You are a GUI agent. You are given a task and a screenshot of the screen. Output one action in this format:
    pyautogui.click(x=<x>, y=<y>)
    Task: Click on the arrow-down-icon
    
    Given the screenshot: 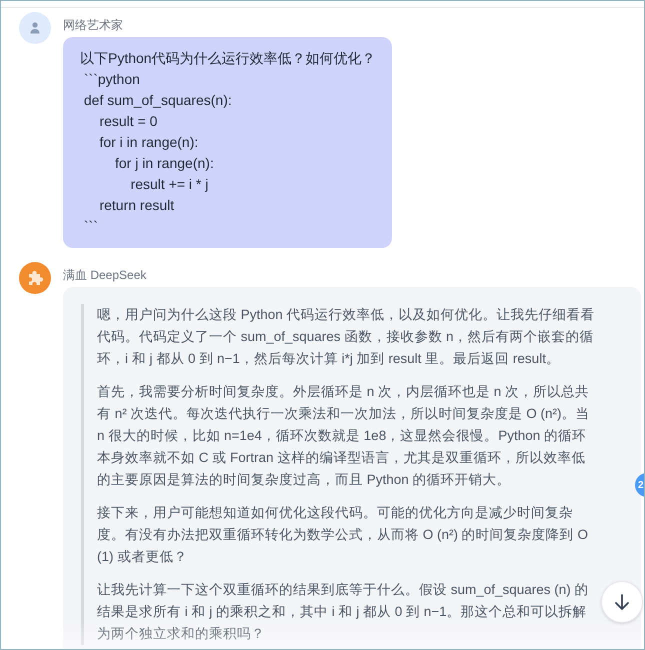 What is the action you would take?
    pyautogui.click(x=622, y=602)
    